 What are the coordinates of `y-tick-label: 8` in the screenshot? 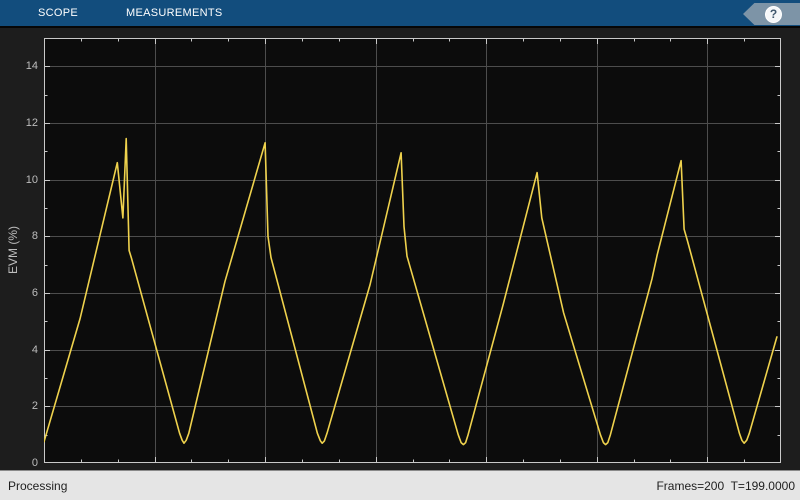 It's located at (34, 236).